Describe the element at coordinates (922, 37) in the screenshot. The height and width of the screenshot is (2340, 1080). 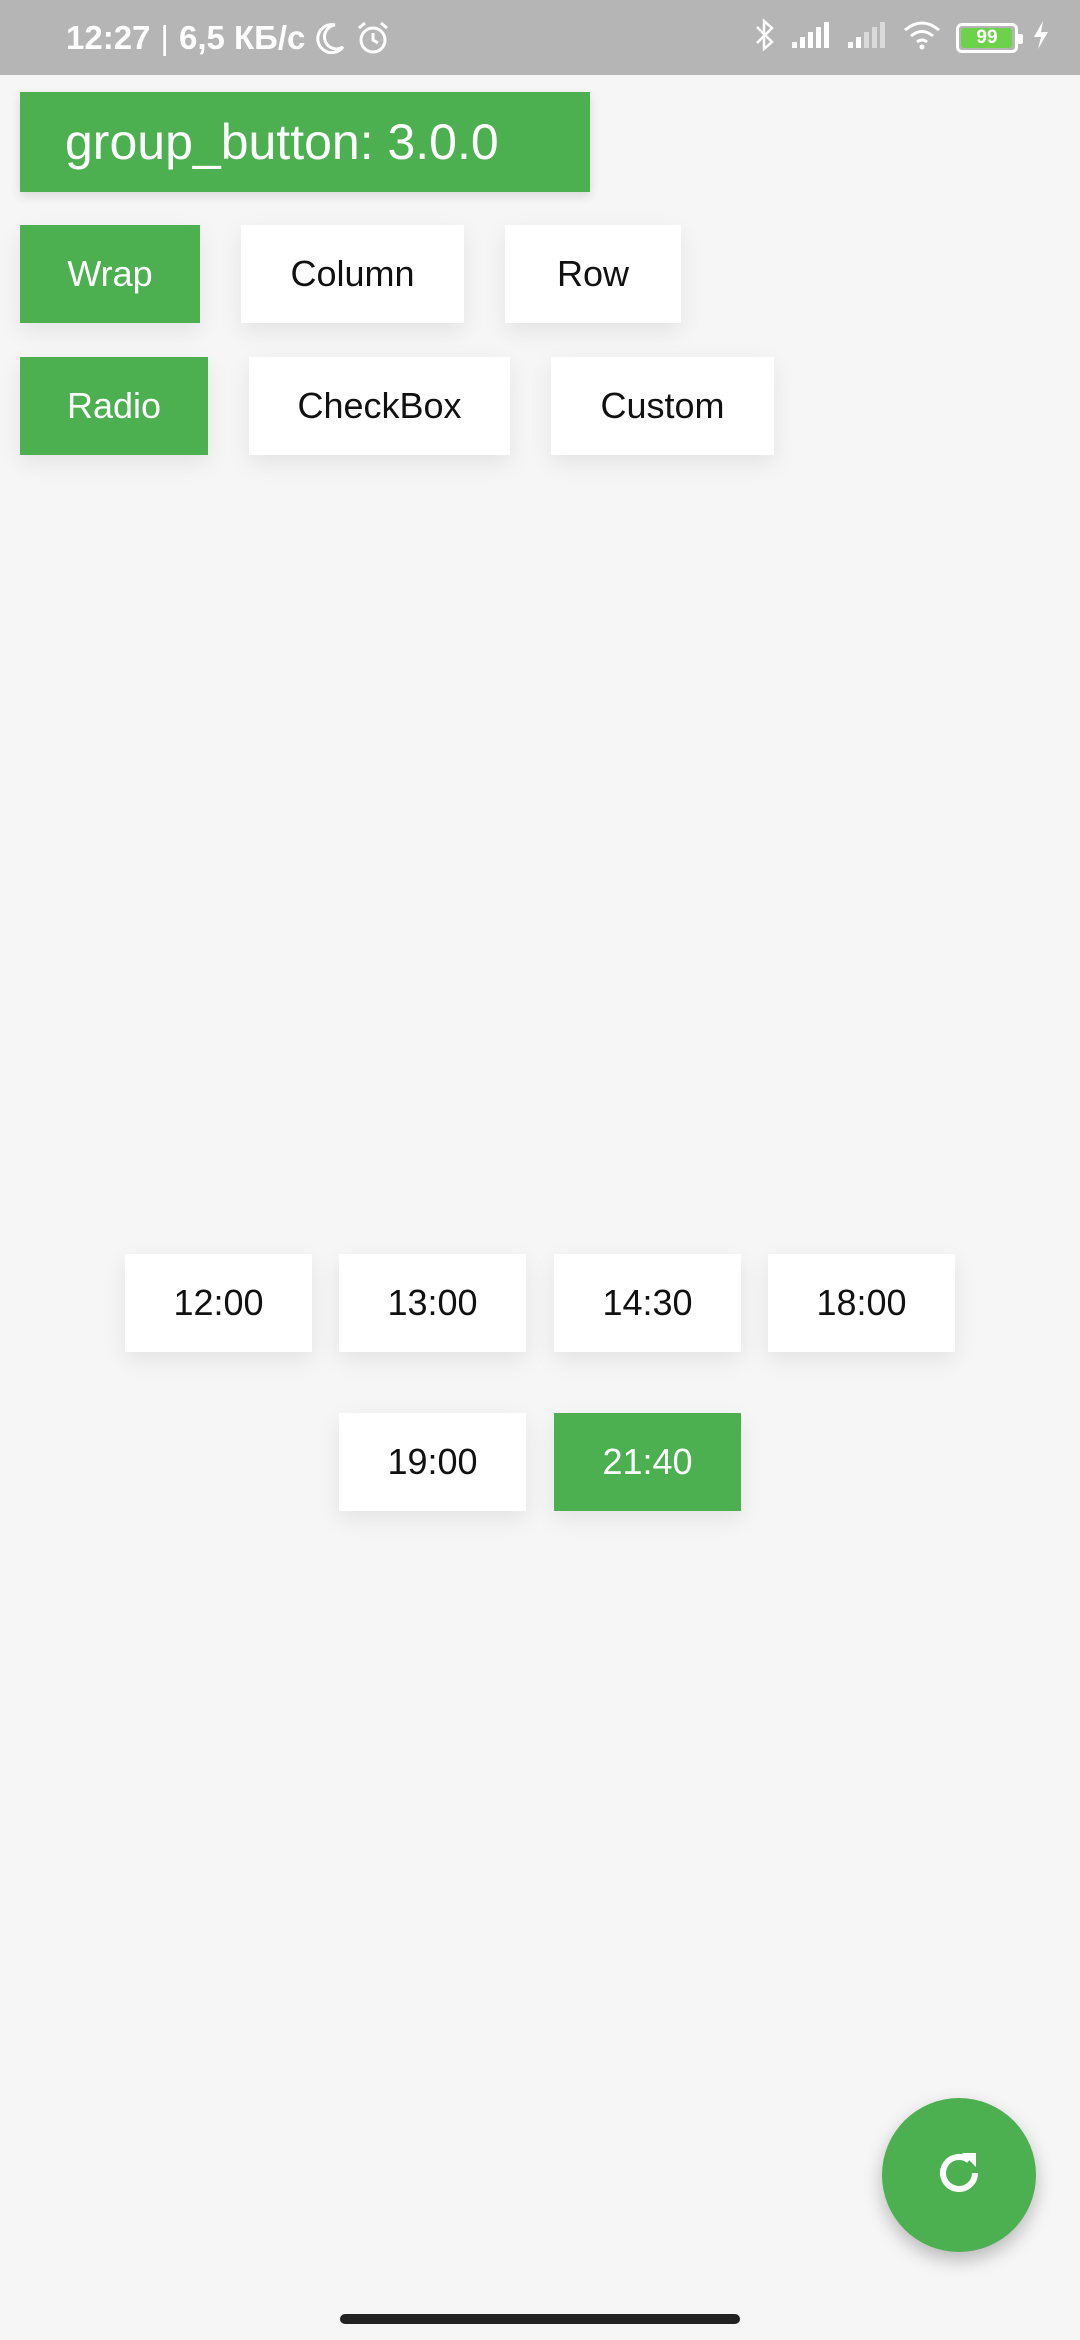
I see `wifi-icon` at that location.